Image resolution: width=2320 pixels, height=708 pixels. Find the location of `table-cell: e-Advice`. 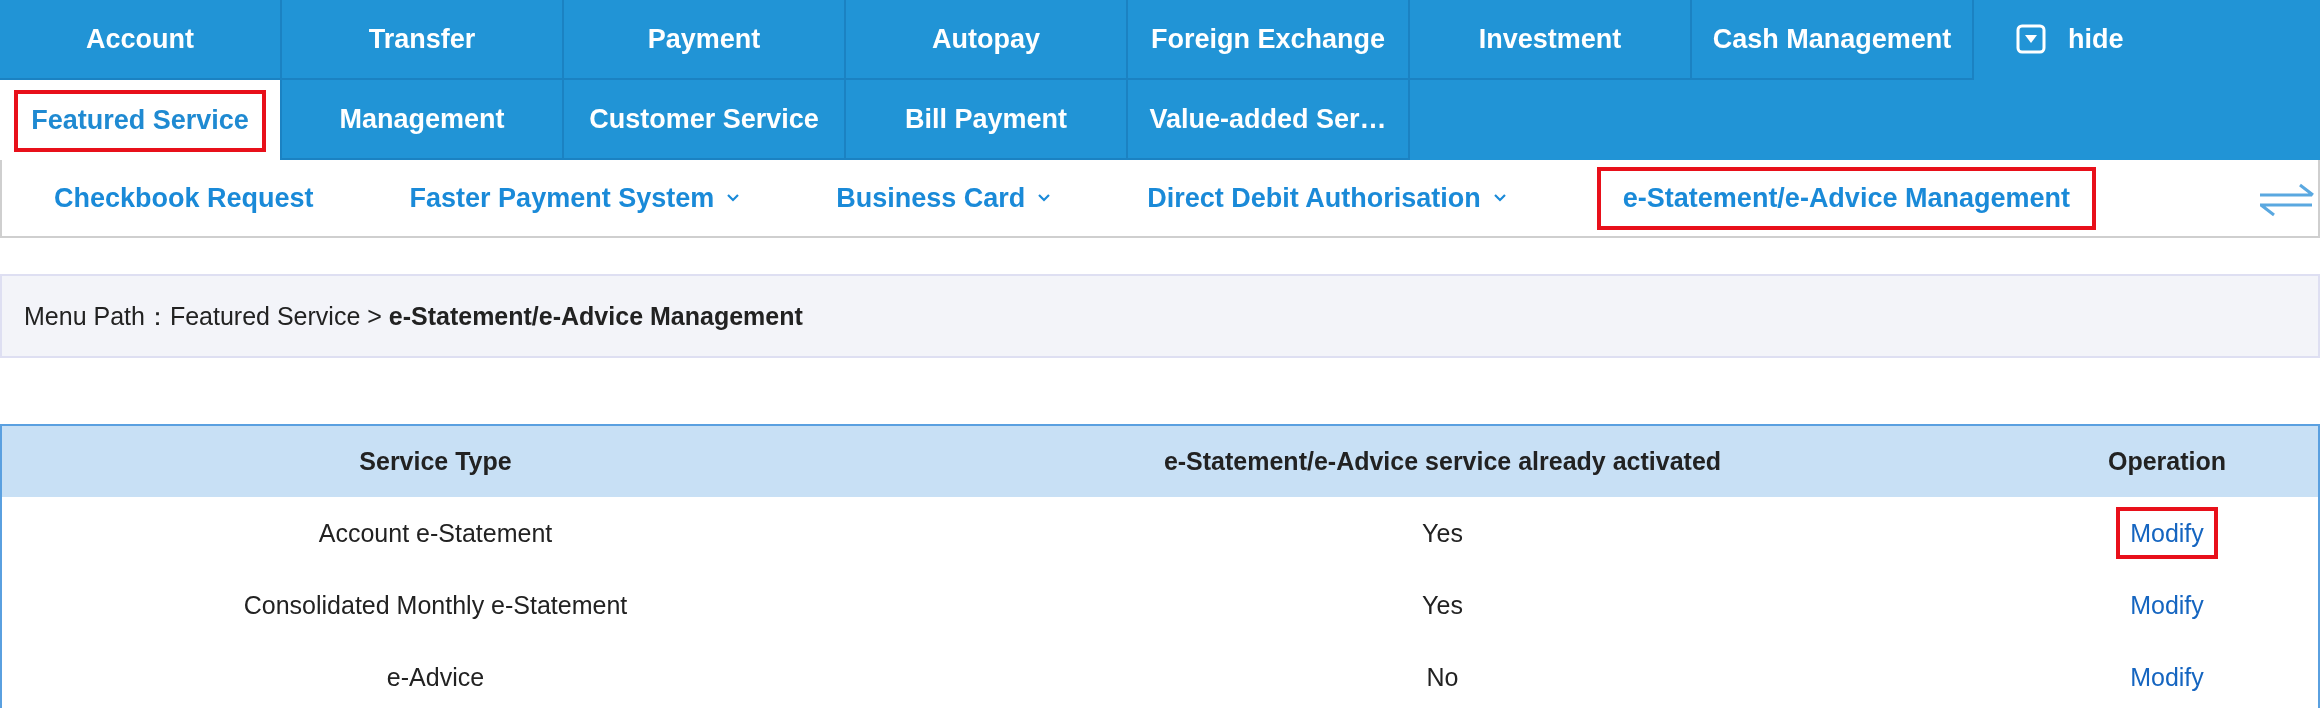

table-cell: e-Advice is located at coordinates (435, 676).